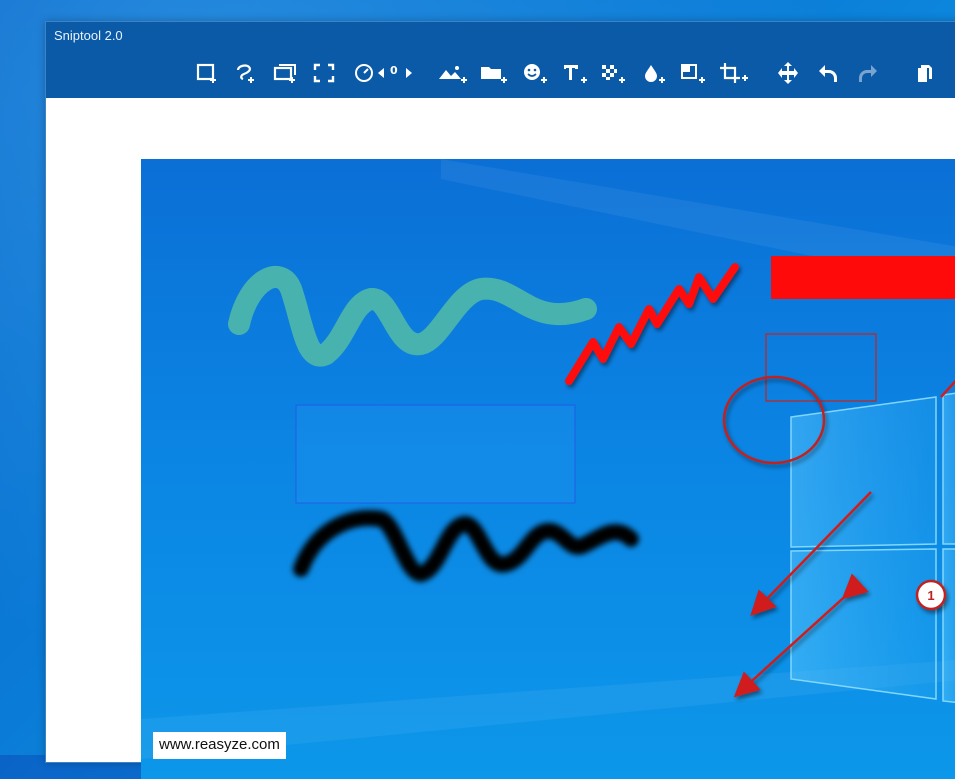 Image resolution: width=955 pixels, height=779 pixels. I want to click on delay-increase-button, so click(409, 73).